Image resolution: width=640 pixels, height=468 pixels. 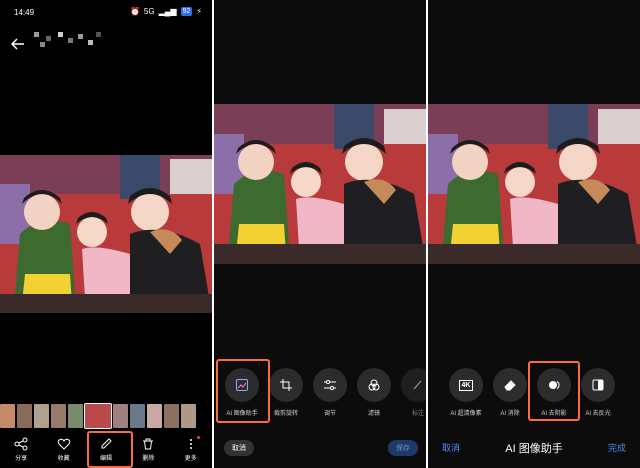 What do you see at coordinates (98, 416) in the screenshot?
I see `thumbnail-selected` at bounding box center [98, 416].